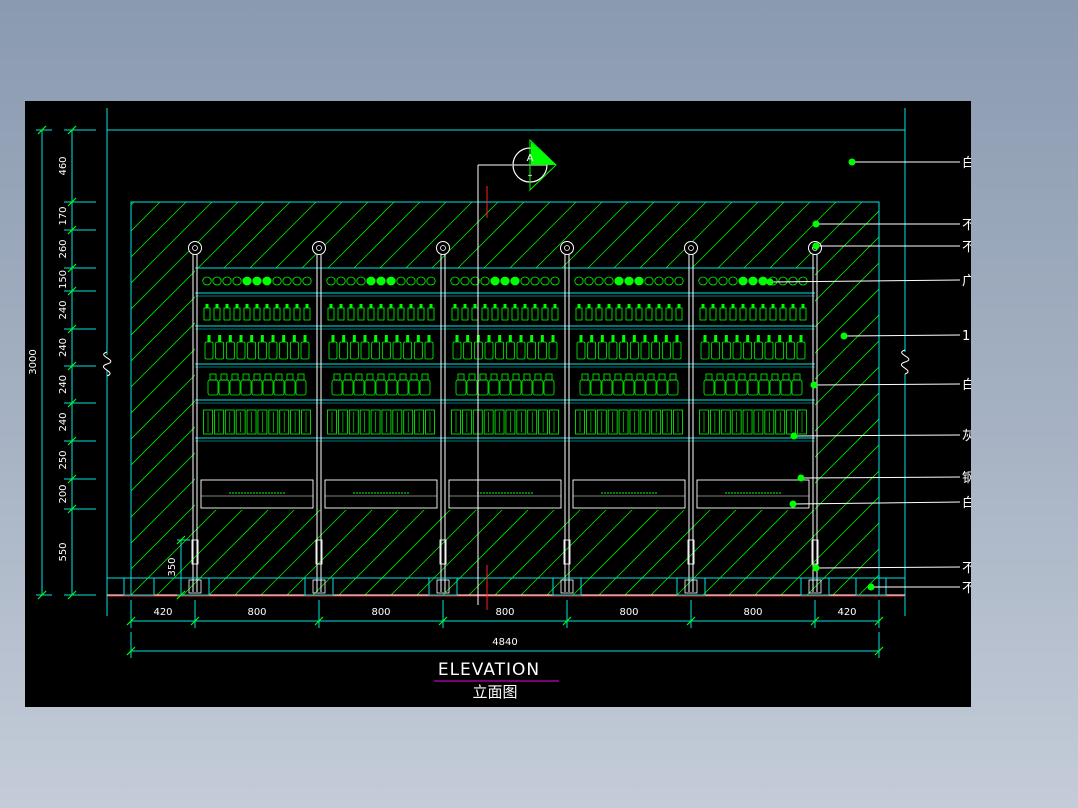 The image size is (1078, 808). I want to click on dim-total: 4840, so click(504, 642).